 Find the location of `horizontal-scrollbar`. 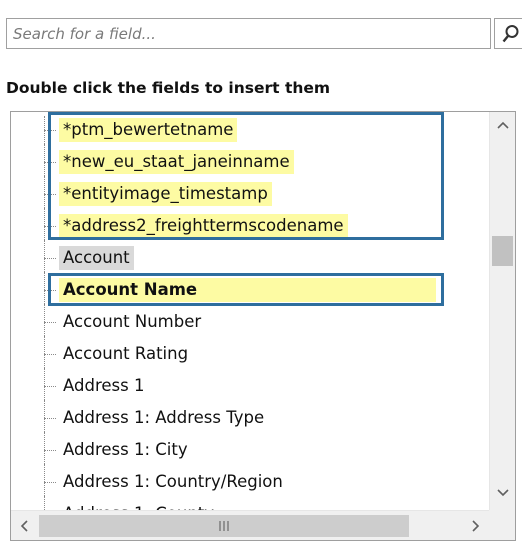

horizontal-scrollbar is located at coordinates (250, 525).